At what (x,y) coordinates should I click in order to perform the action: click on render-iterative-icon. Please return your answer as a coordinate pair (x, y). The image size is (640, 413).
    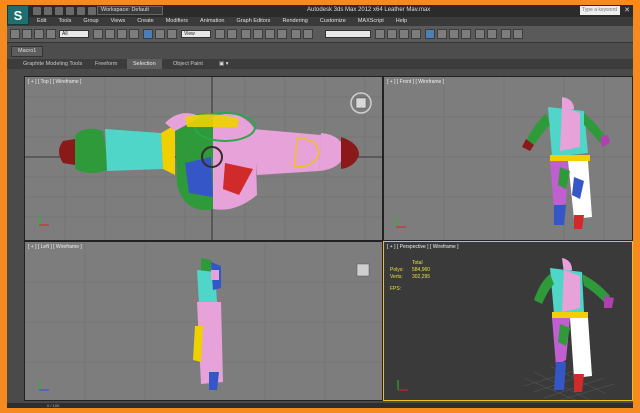
    Looking at the image, I should click on (480, 34).